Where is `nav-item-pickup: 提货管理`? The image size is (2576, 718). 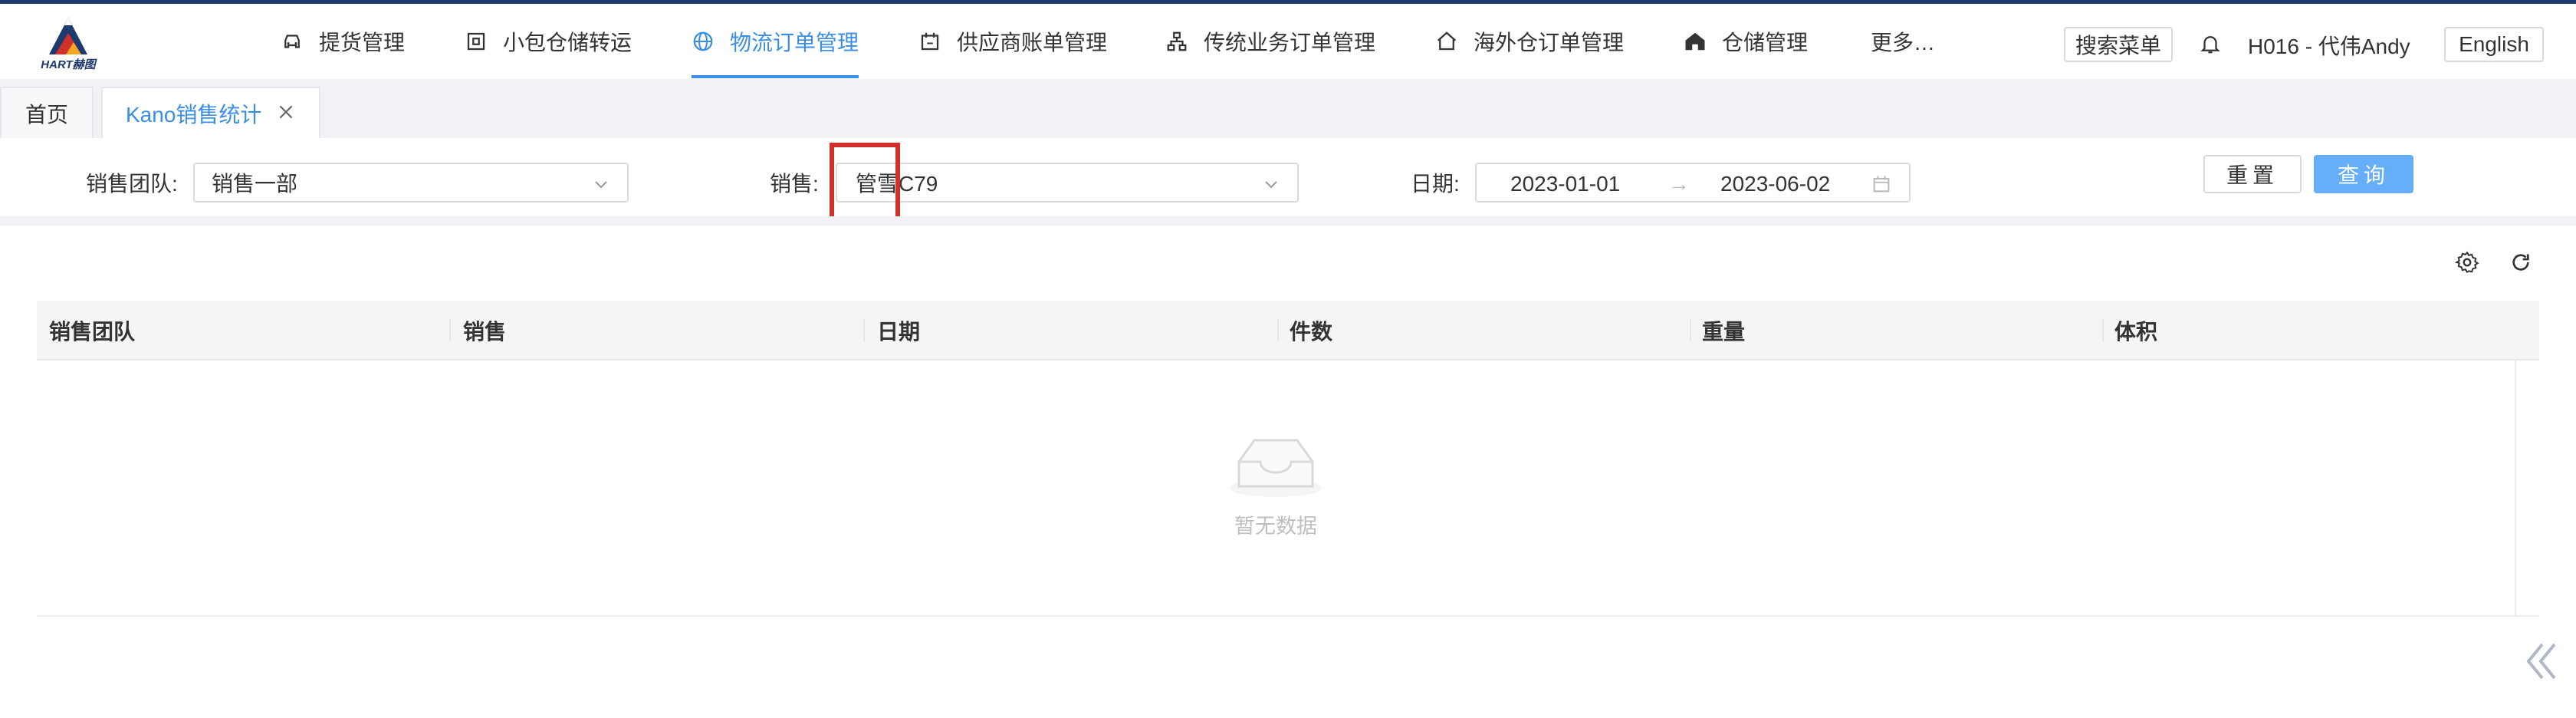
nav-item-pickup: 提货管理 is located at coordinates (343, 42).